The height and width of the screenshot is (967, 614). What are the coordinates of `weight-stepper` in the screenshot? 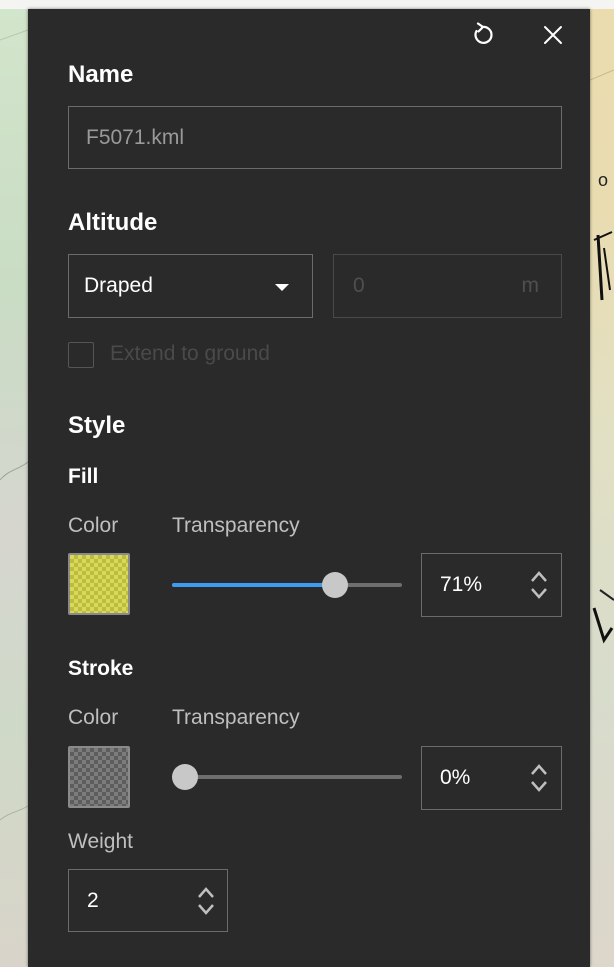 It's located at (206, 901).